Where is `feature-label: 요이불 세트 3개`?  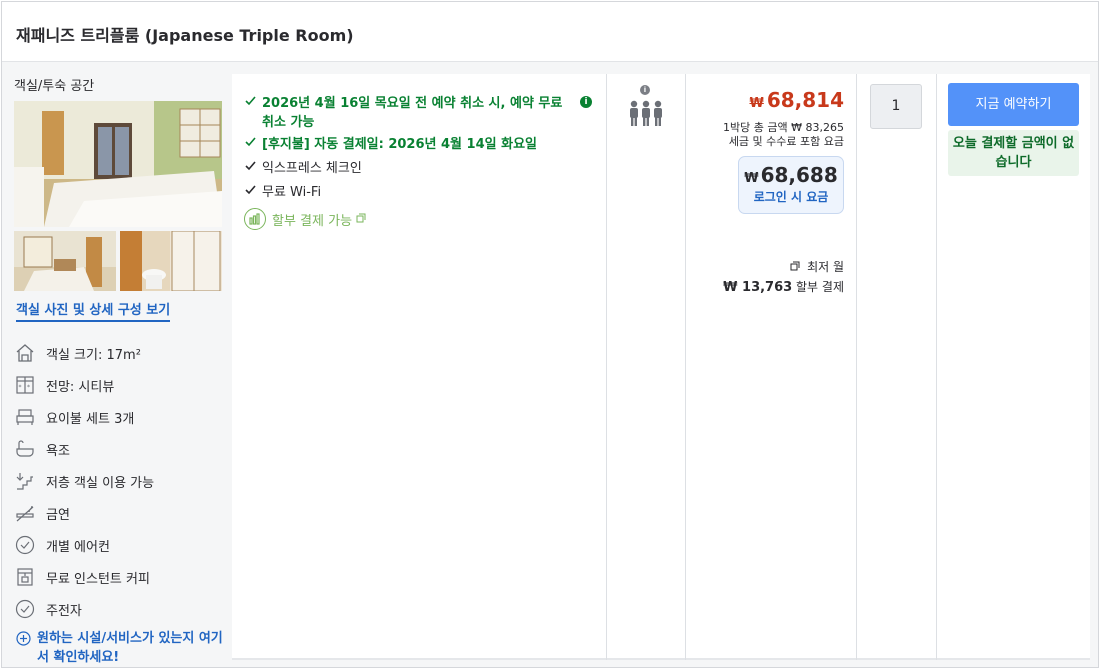 feature-label: 요이불 세트 3개 is located at coordinates (90, 419).